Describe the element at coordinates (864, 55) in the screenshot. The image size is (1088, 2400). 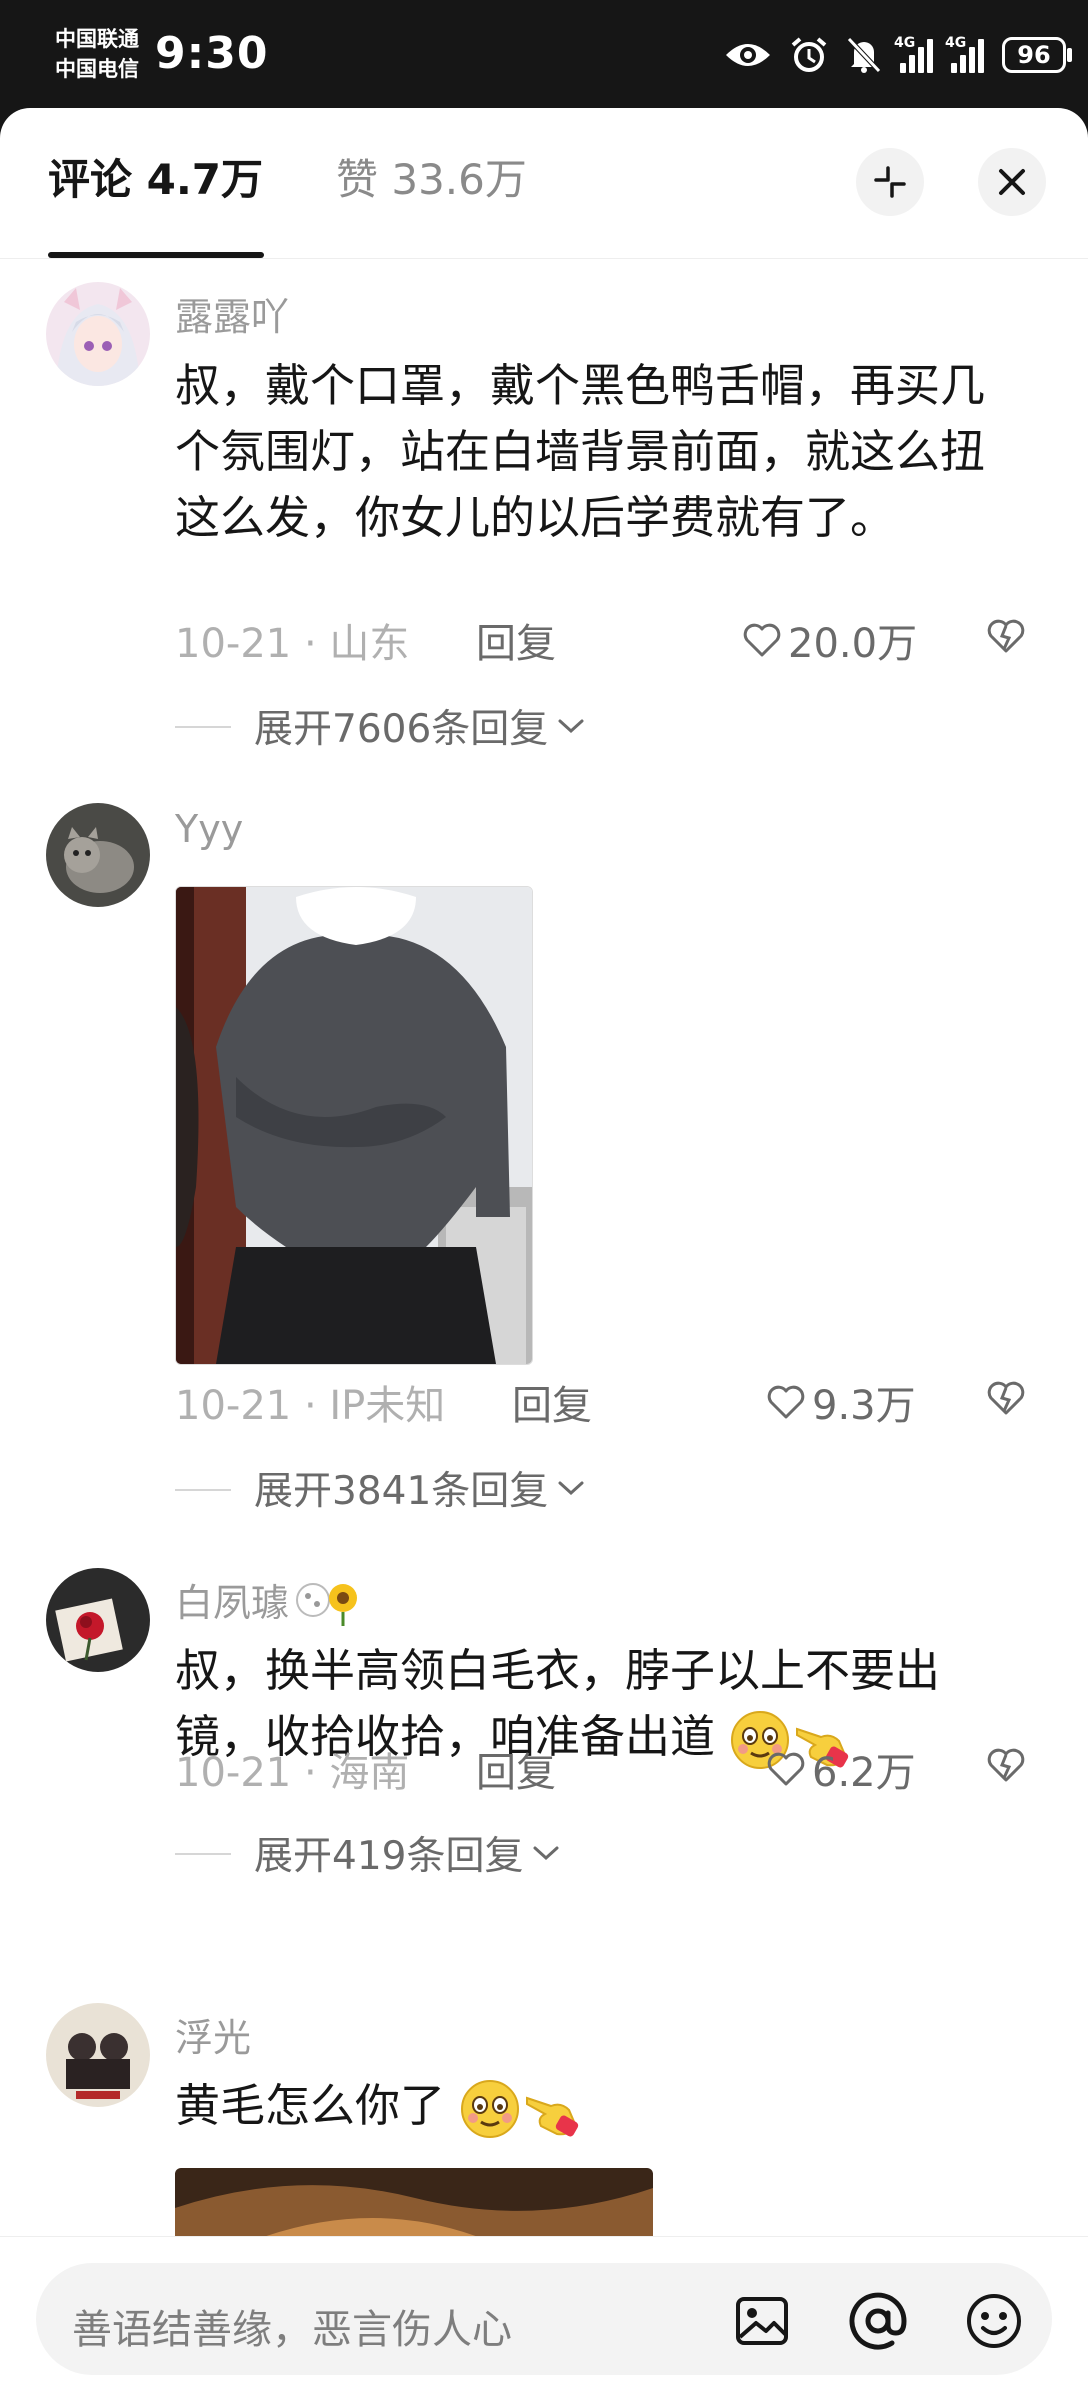
I see `mute-bell-icon` at that location.